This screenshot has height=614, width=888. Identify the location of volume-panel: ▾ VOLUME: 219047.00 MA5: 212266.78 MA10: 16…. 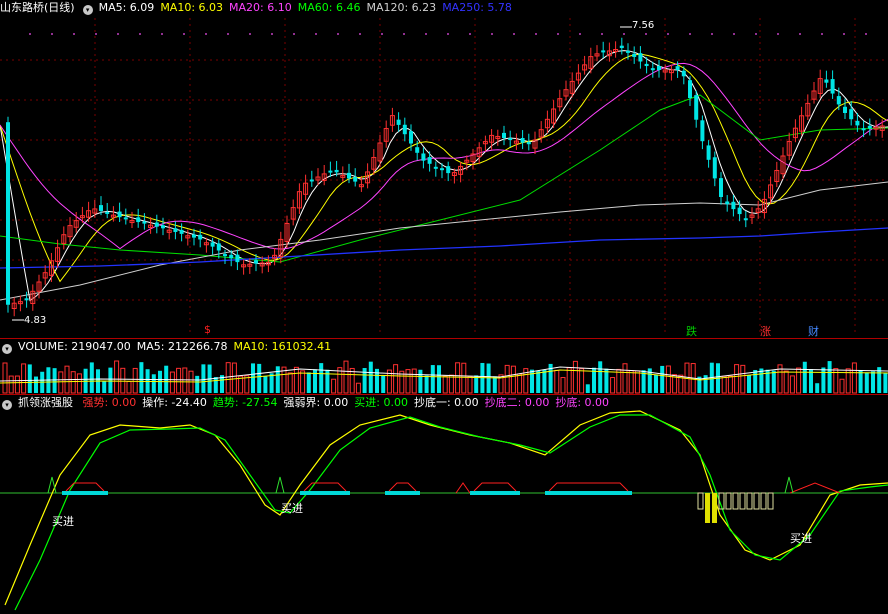
(444, 366).